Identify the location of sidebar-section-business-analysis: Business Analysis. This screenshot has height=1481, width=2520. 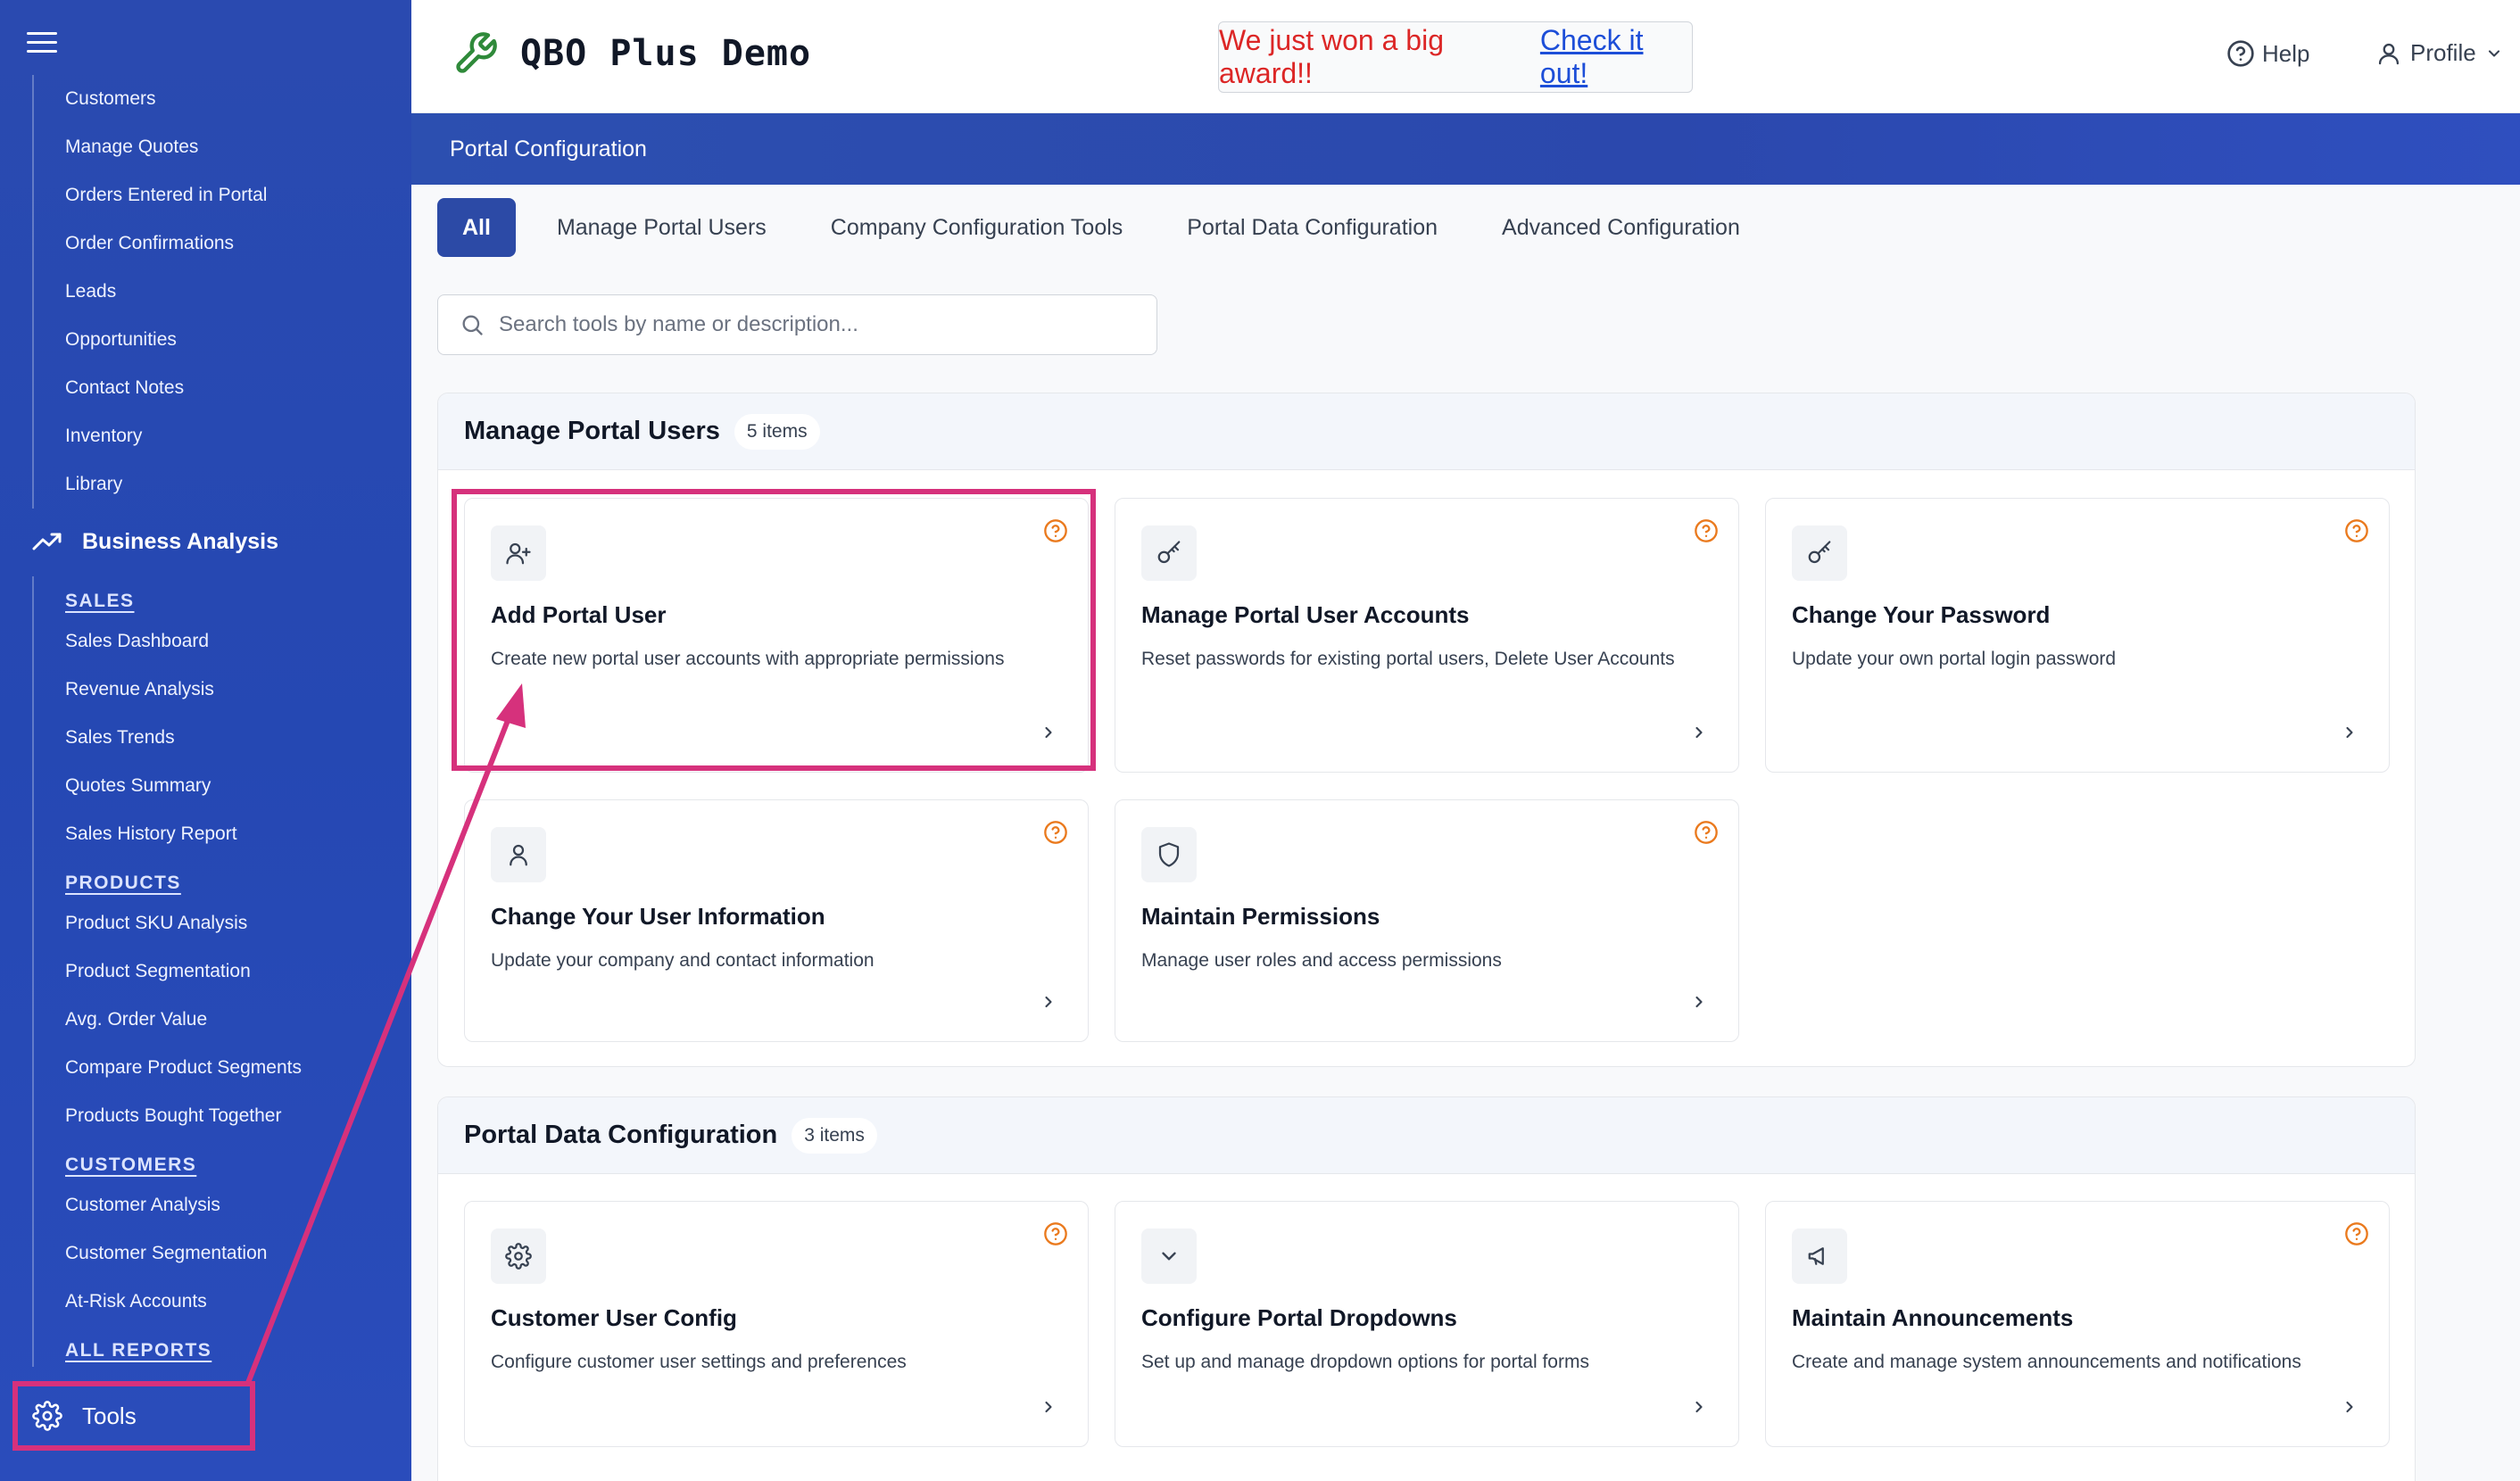
(155, 541).